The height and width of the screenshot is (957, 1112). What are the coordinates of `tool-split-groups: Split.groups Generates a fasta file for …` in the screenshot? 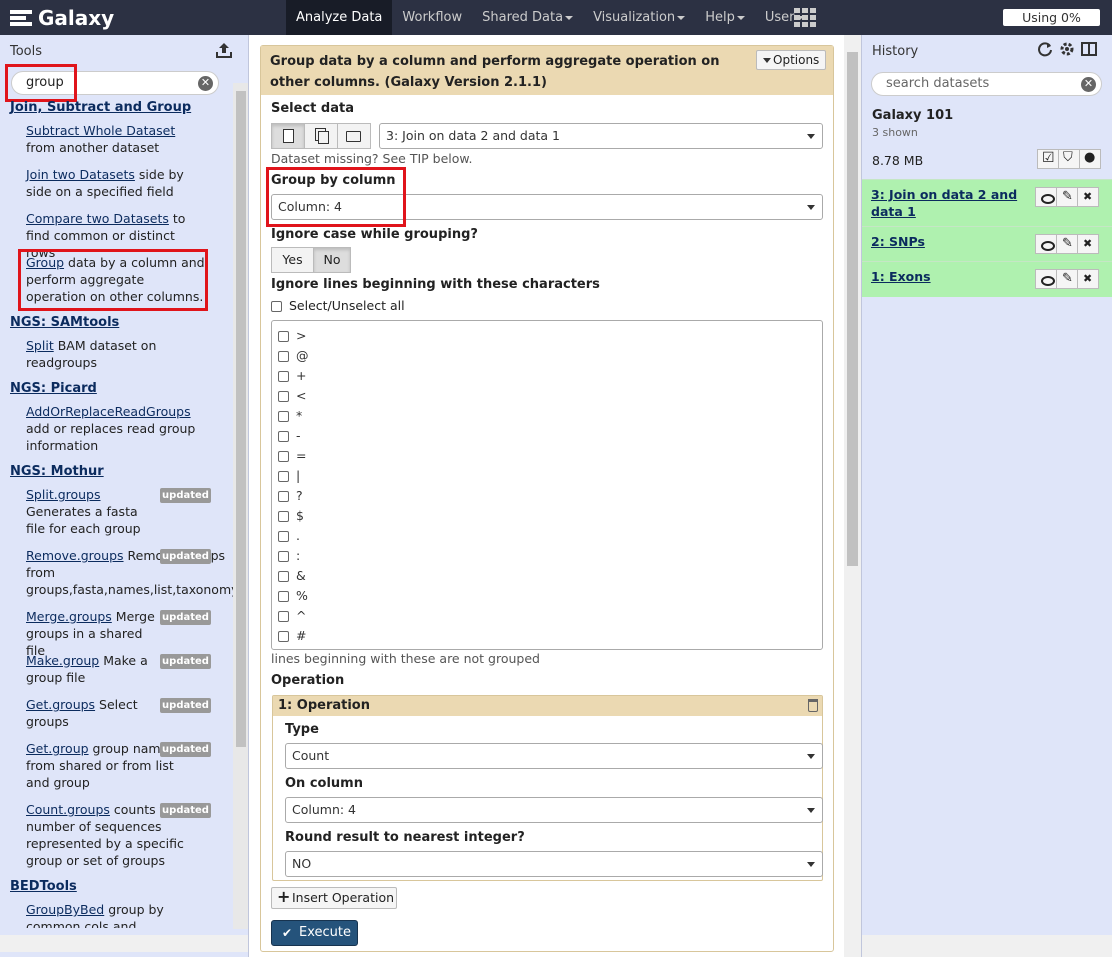 It's located at (91, 511).